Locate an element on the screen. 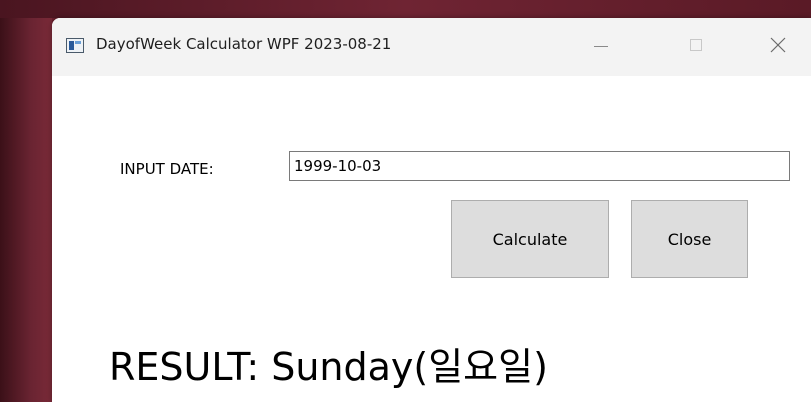  maximize-button is located at coordinates (698, 47).